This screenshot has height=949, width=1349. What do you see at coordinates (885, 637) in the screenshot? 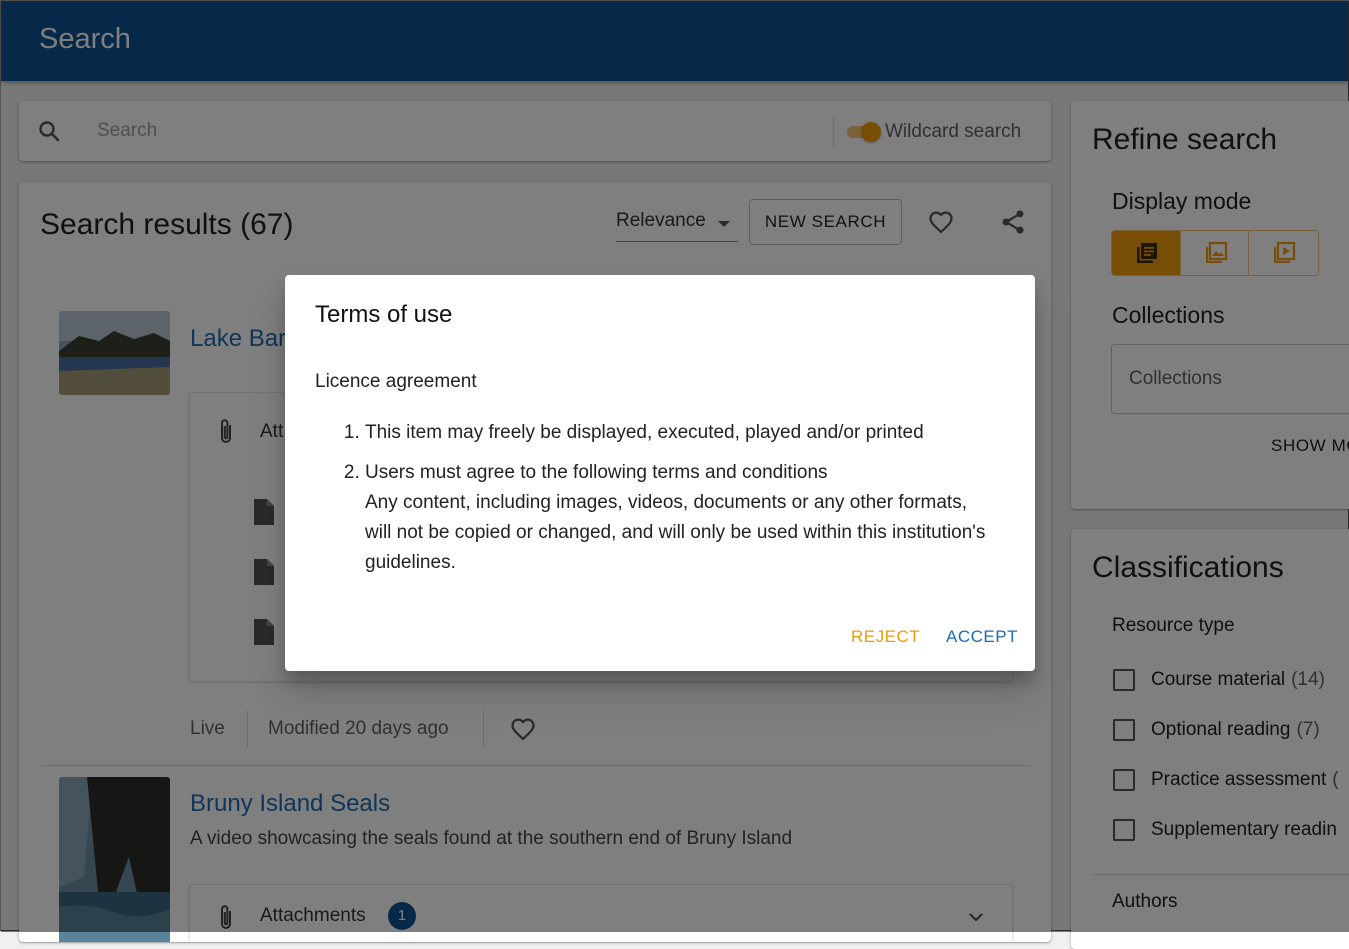
I see `reject-button: REJECT` at bounding box center [885, 637].